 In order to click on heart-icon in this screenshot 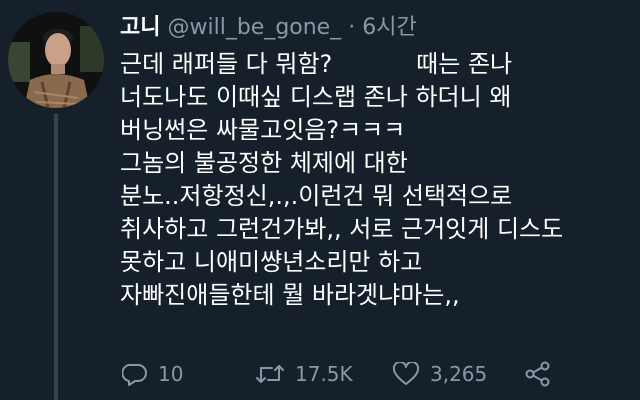, I will do `click(406, 373)`.